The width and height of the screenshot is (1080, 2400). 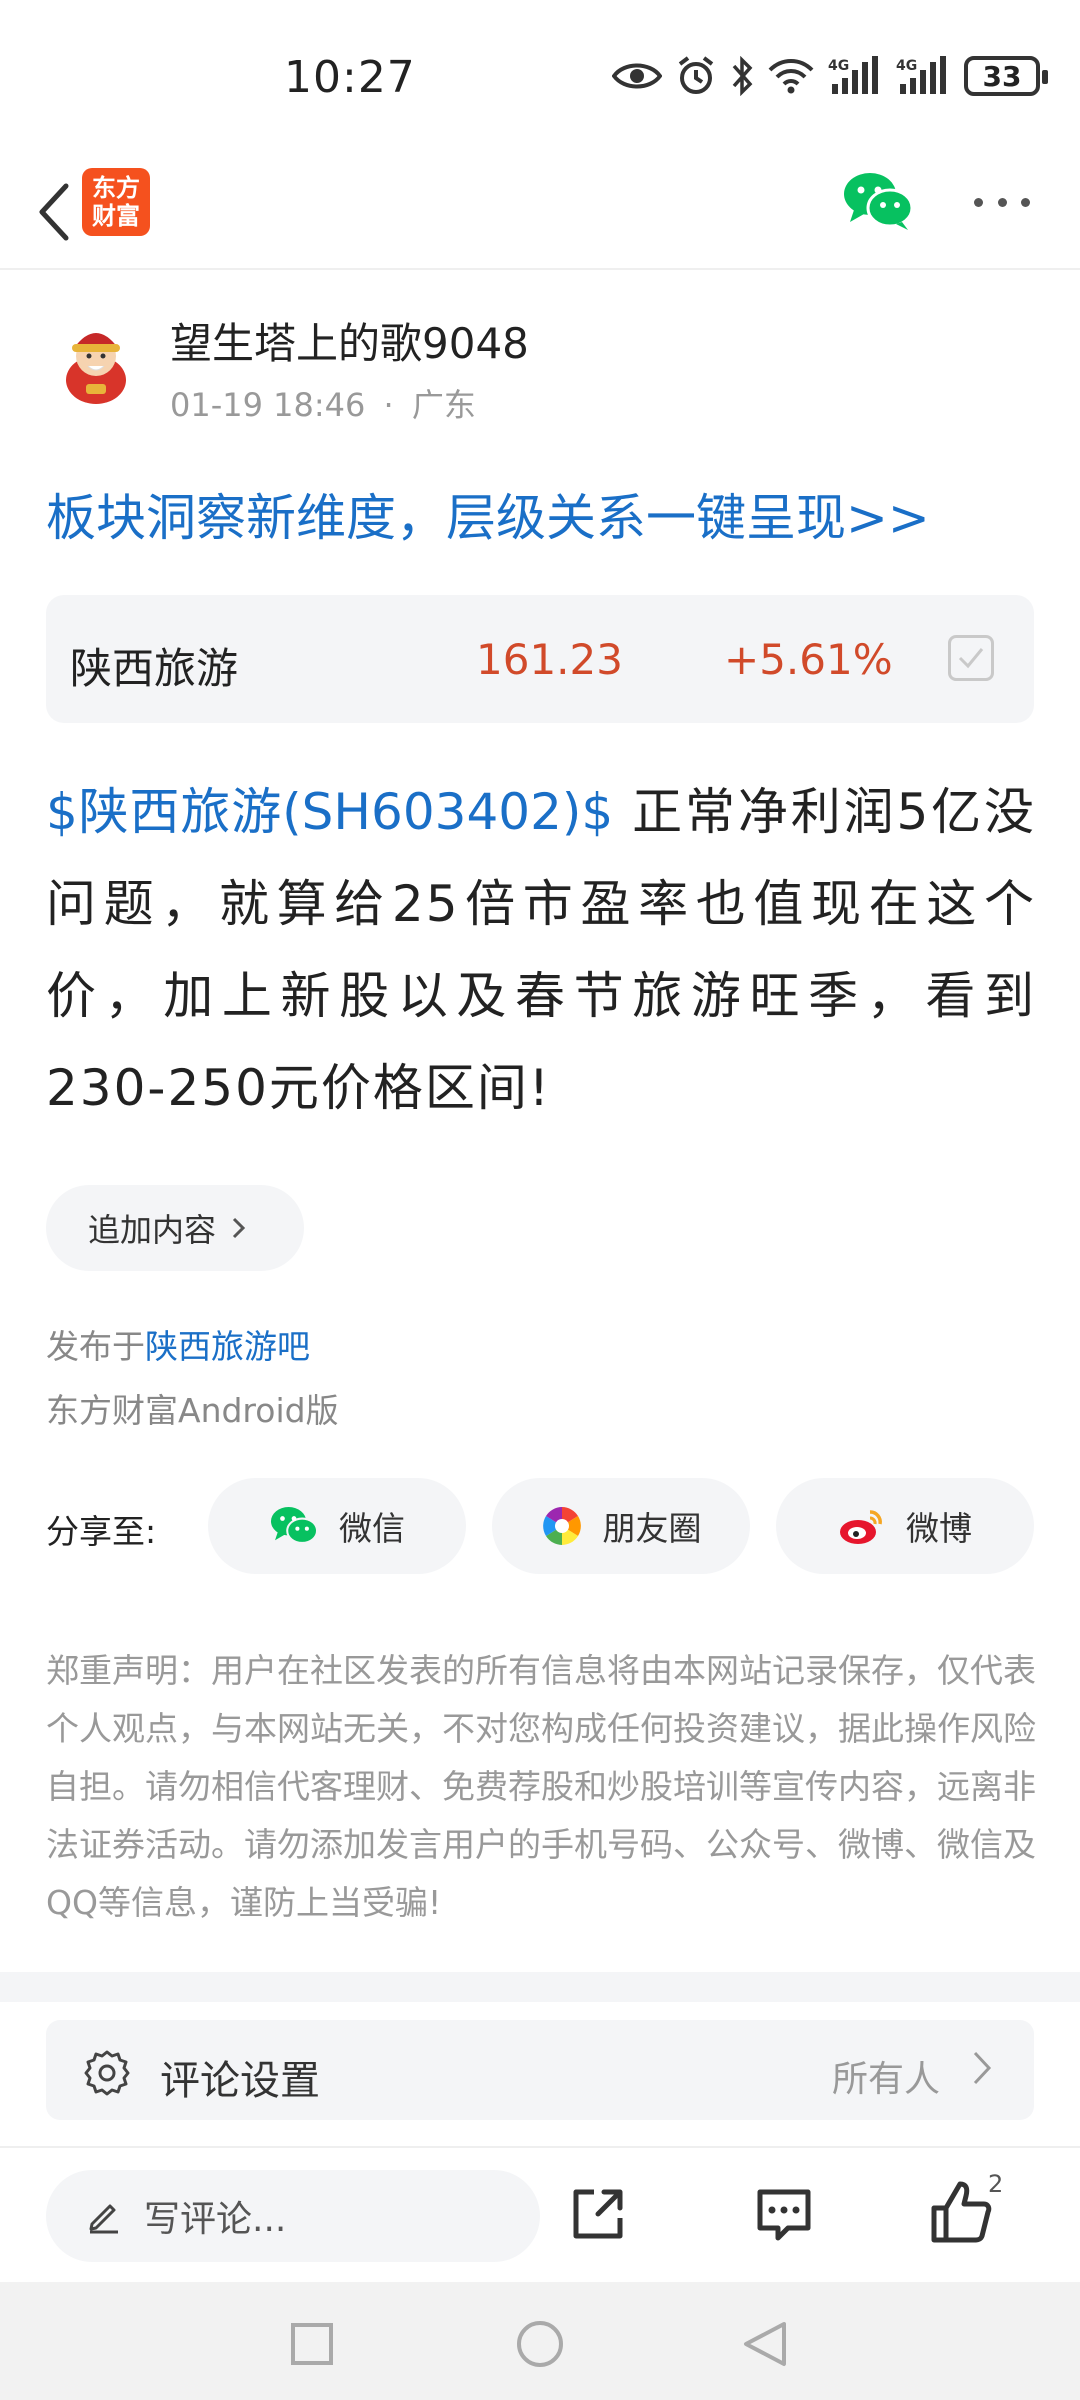 What do you see at coordinates (540, 2070) in the screenshot?
I see `comment-settings-row: 评论设置 所有人` at bounding box center [540, 2070].